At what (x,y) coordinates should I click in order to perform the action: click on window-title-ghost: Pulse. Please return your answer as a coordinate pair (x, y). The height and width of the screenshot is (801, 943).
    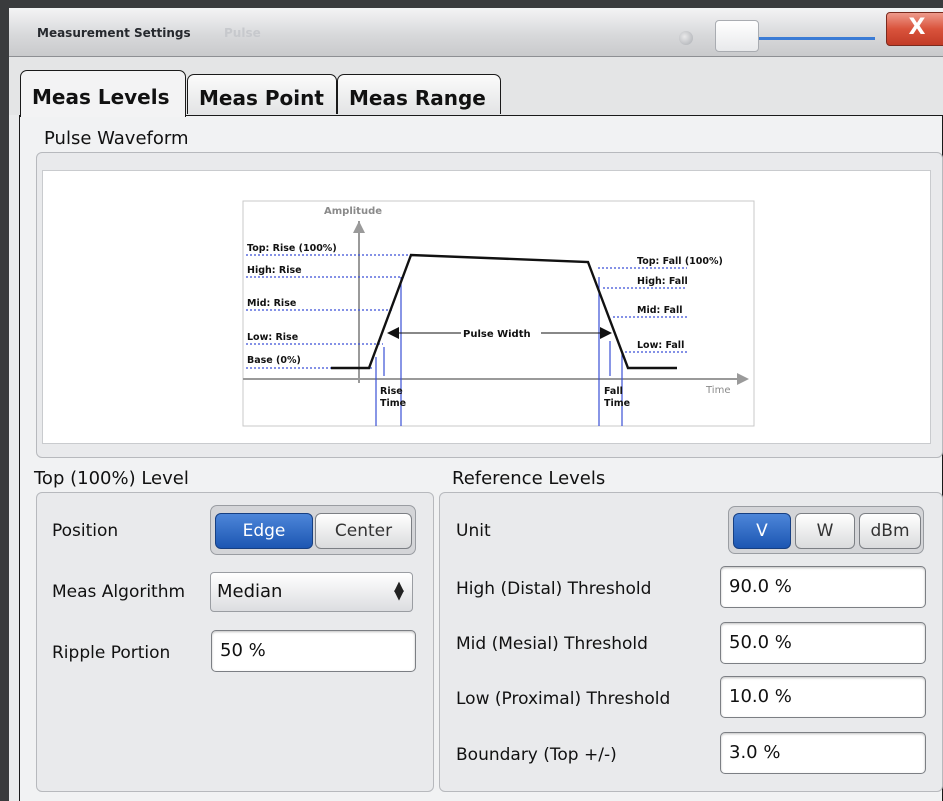
    Looking at the image, I should click on (242, 33).